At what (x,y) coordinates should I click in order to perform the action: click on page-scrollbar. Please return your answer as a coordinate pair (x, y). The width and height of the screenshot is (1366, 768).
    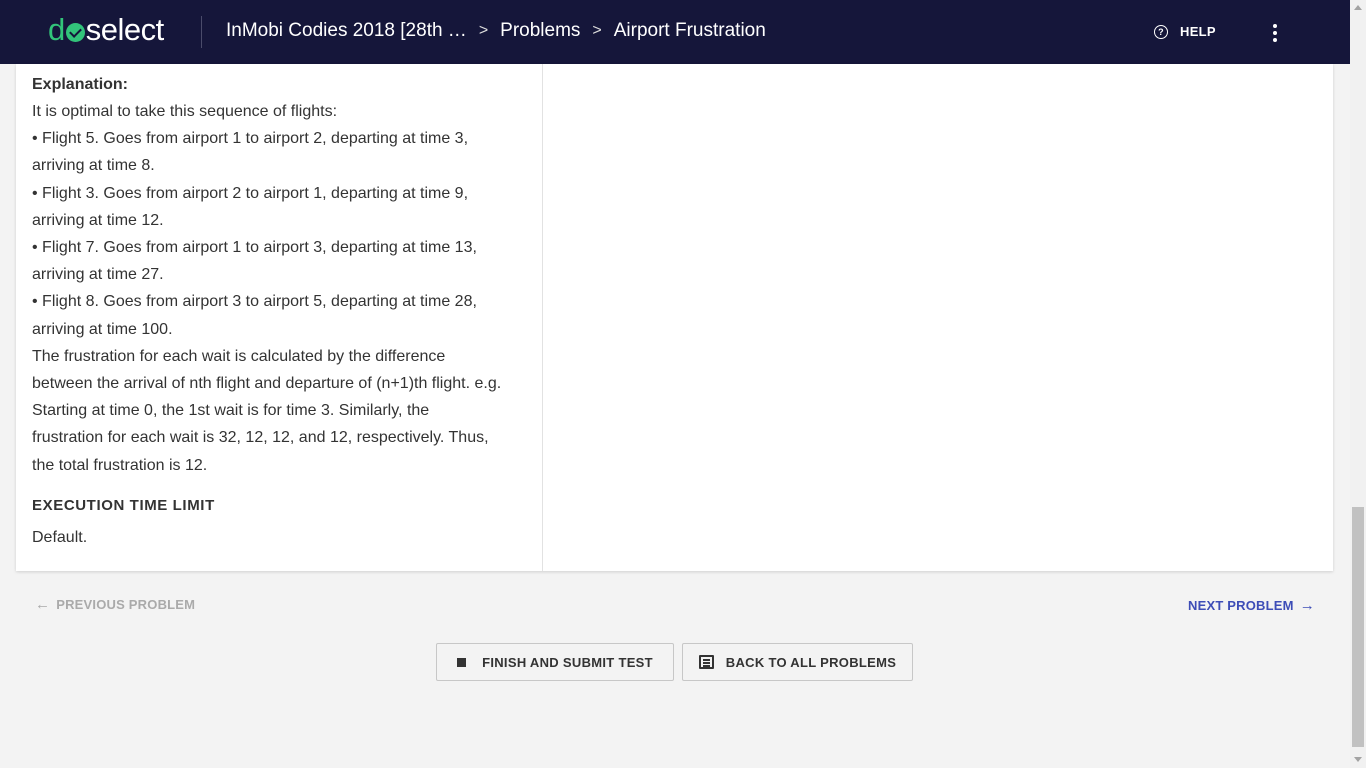
    Looking at the image, I should click on (1358, 384).